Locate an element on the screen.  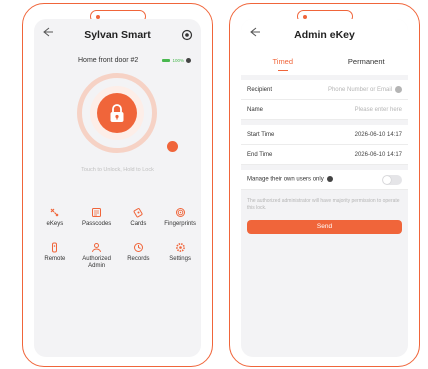
start-time-value: 2026-06-10 14:17 is located at coordinates (378, 135).